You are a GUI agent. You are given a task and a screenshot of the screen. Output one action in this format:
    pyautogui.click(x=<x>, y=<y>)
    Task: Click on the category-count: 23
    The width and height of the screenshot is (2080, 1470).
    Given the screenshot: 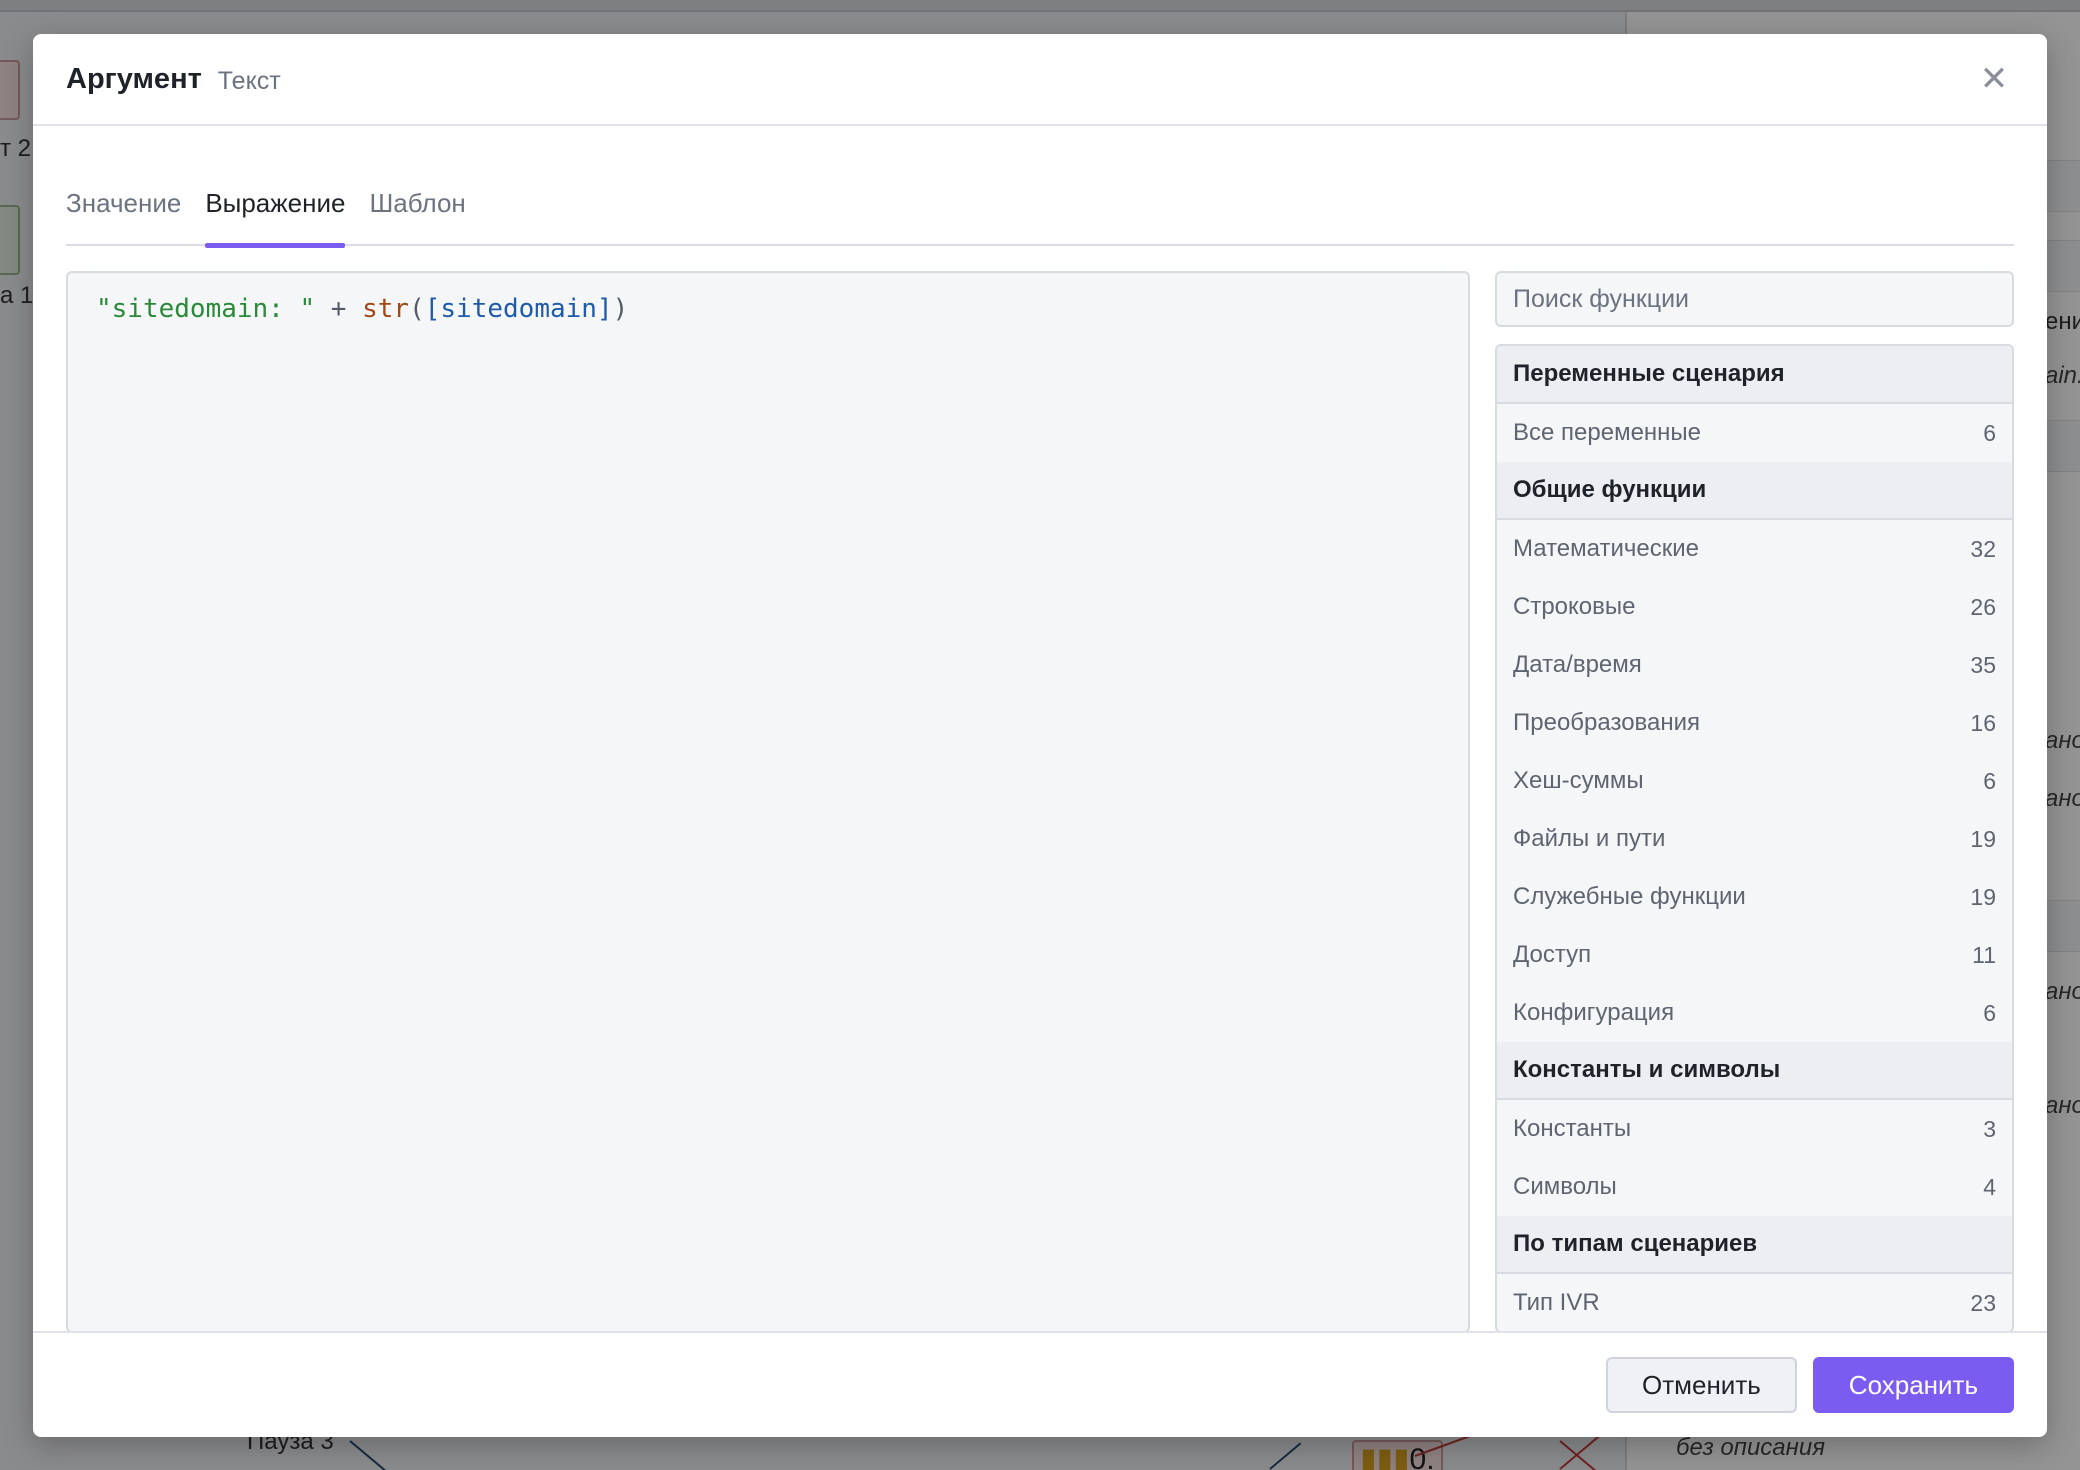 What is the action you would take?
    pyautogui.click(x=1983, y=1302)
    